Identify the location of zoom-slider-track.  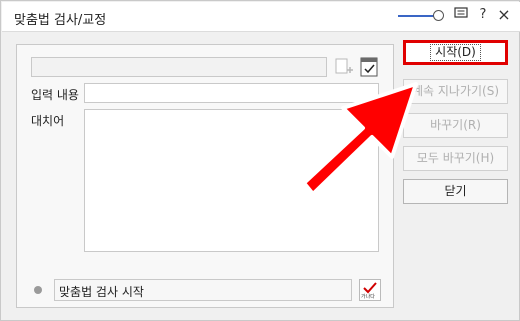
(417, 16).